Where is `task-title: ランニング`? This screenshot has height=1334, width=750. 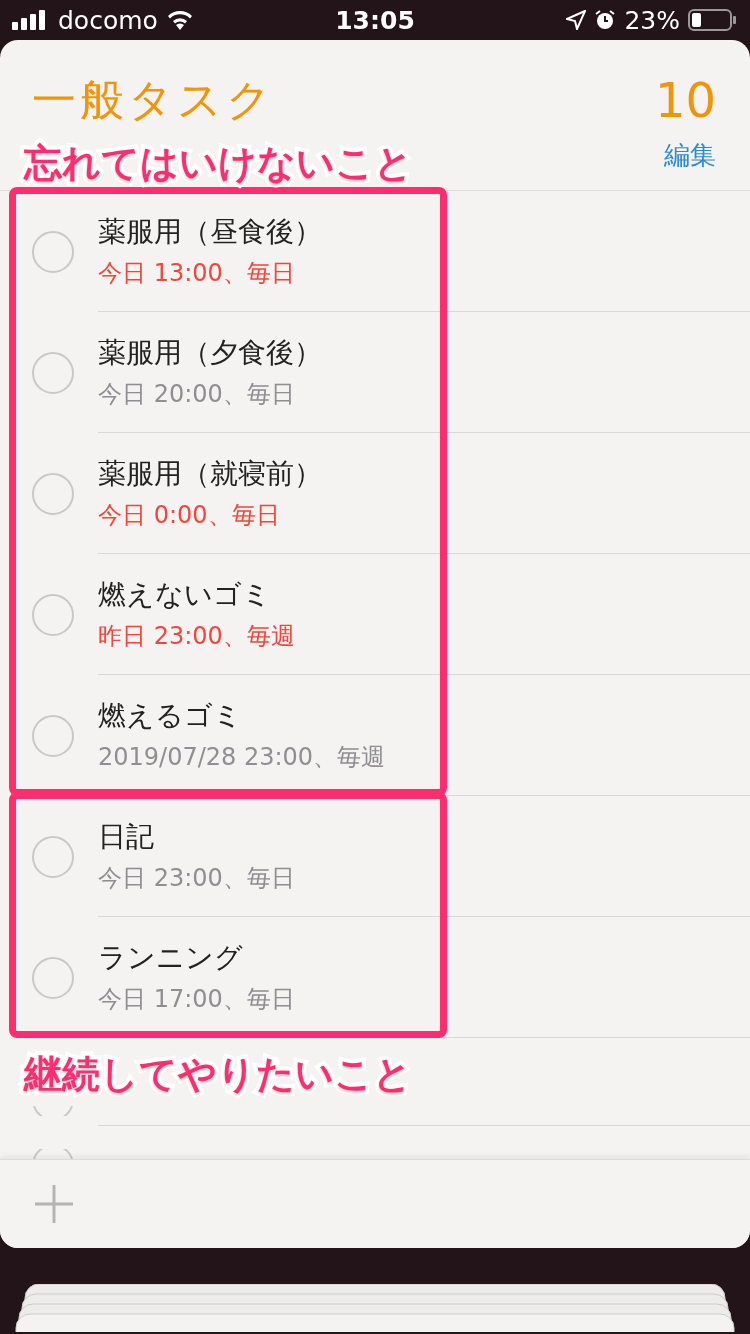 task-title: ランニング is located at coordinates (171, 958).